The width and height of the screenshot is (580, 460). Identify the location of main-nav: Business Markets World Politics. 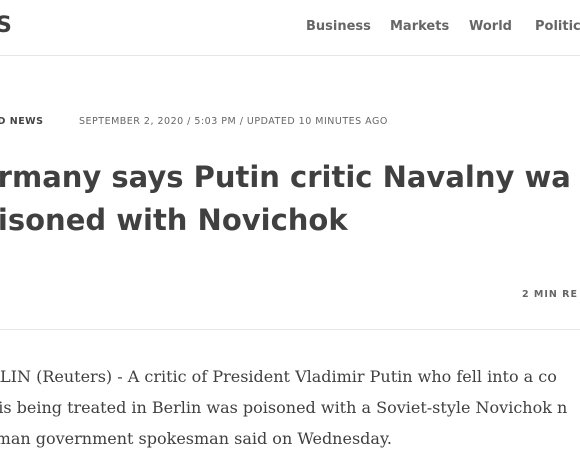
(290, 27).